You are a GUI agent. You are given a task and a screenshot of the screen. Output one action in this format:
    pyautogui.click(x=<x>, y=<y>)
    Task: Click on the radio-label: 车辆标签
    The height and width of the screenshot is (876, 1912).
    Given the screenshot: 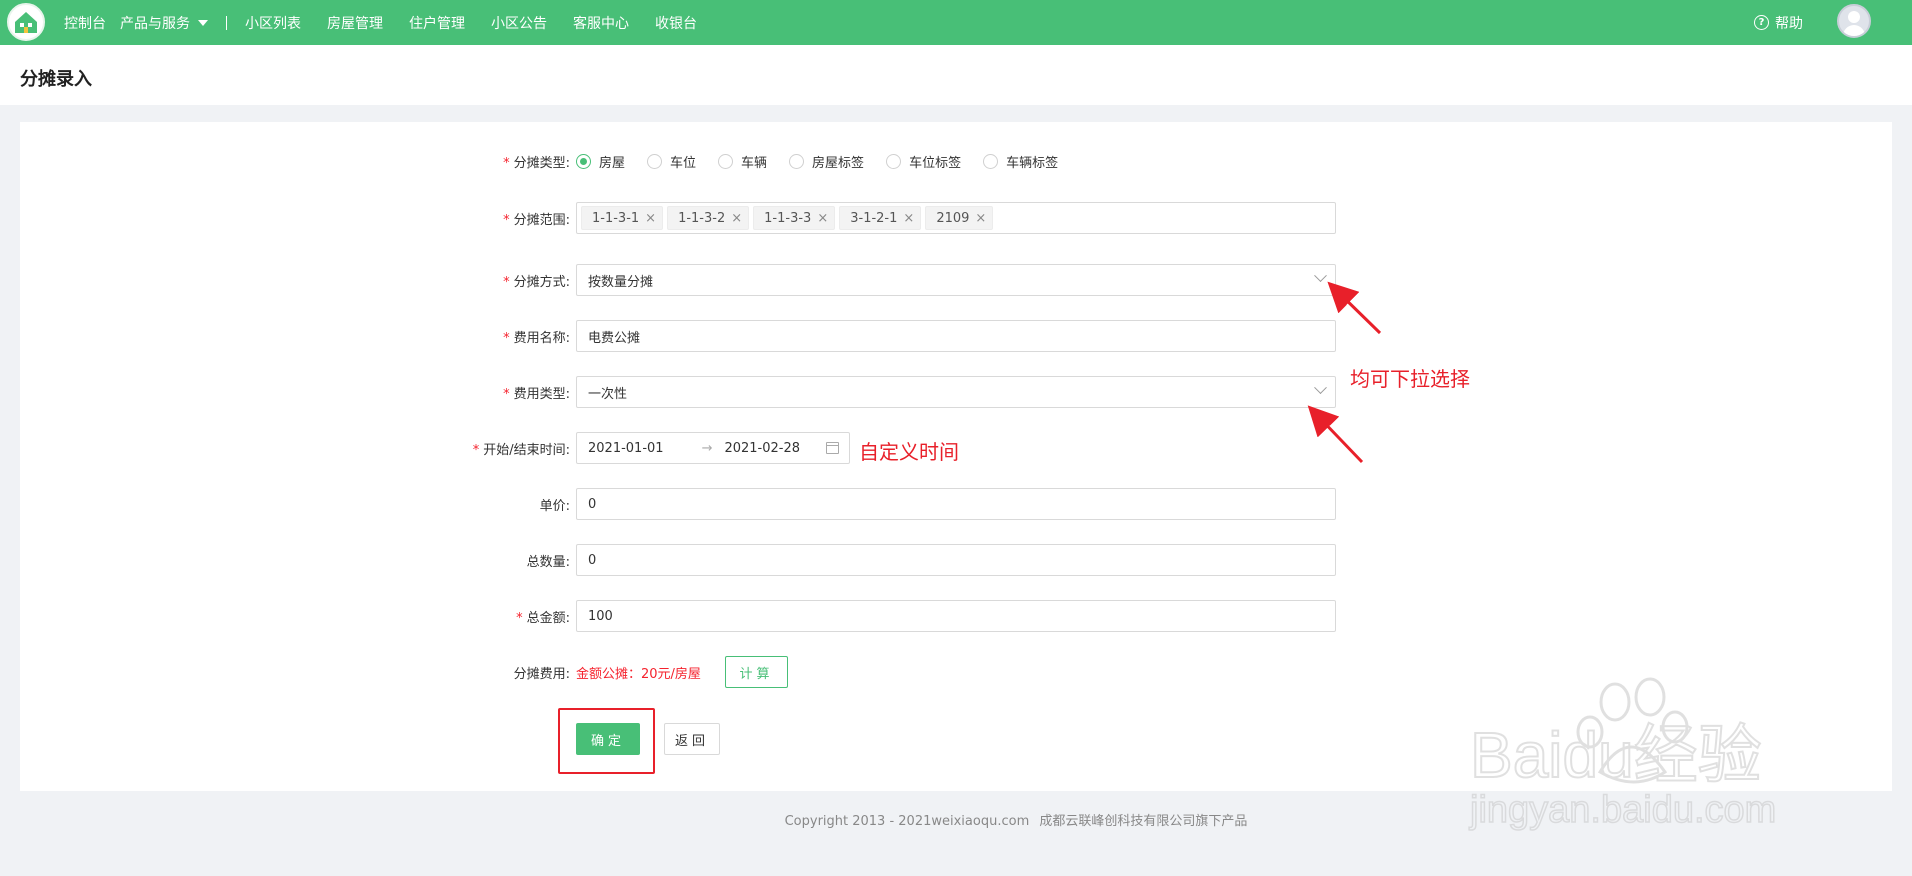 What is the action you would take?
    pyautogui.click(x=1032, y=163)
    